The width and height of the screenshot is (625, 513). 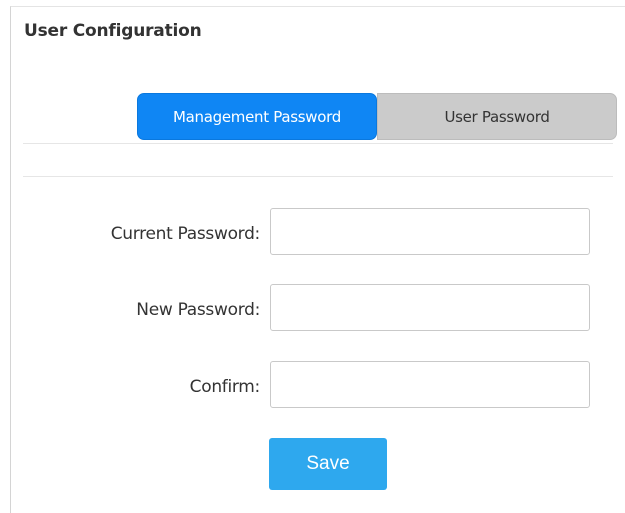 What do you see at coordinates (430, 231) in the screenshot?
I see `current-password-input` at bounding box center [430, 231].